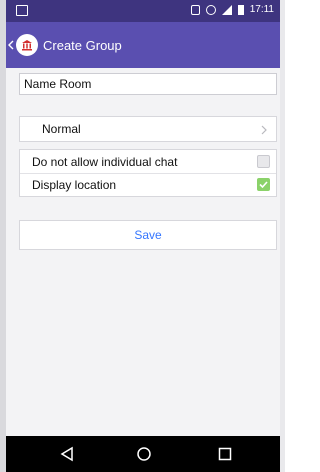  I want to click on setting-row-individual-chat: Do not allow individual chat, so click(148, 162).